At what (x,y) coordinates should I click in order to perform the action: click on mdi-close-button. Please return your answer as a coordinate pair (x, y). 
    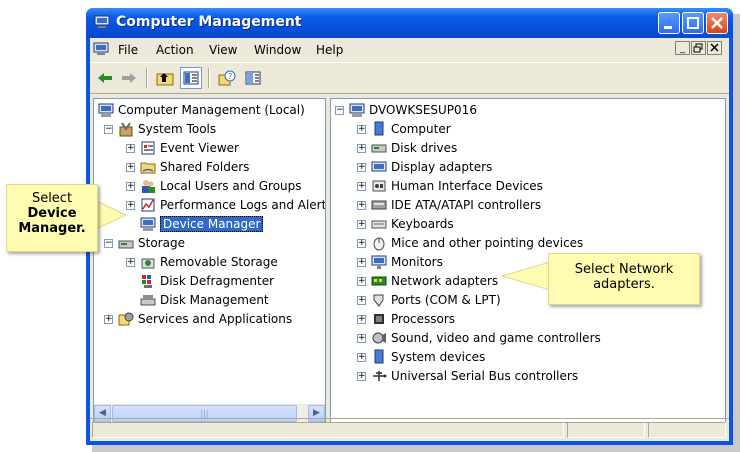
    Looking at the image, I should click on (714, 48).